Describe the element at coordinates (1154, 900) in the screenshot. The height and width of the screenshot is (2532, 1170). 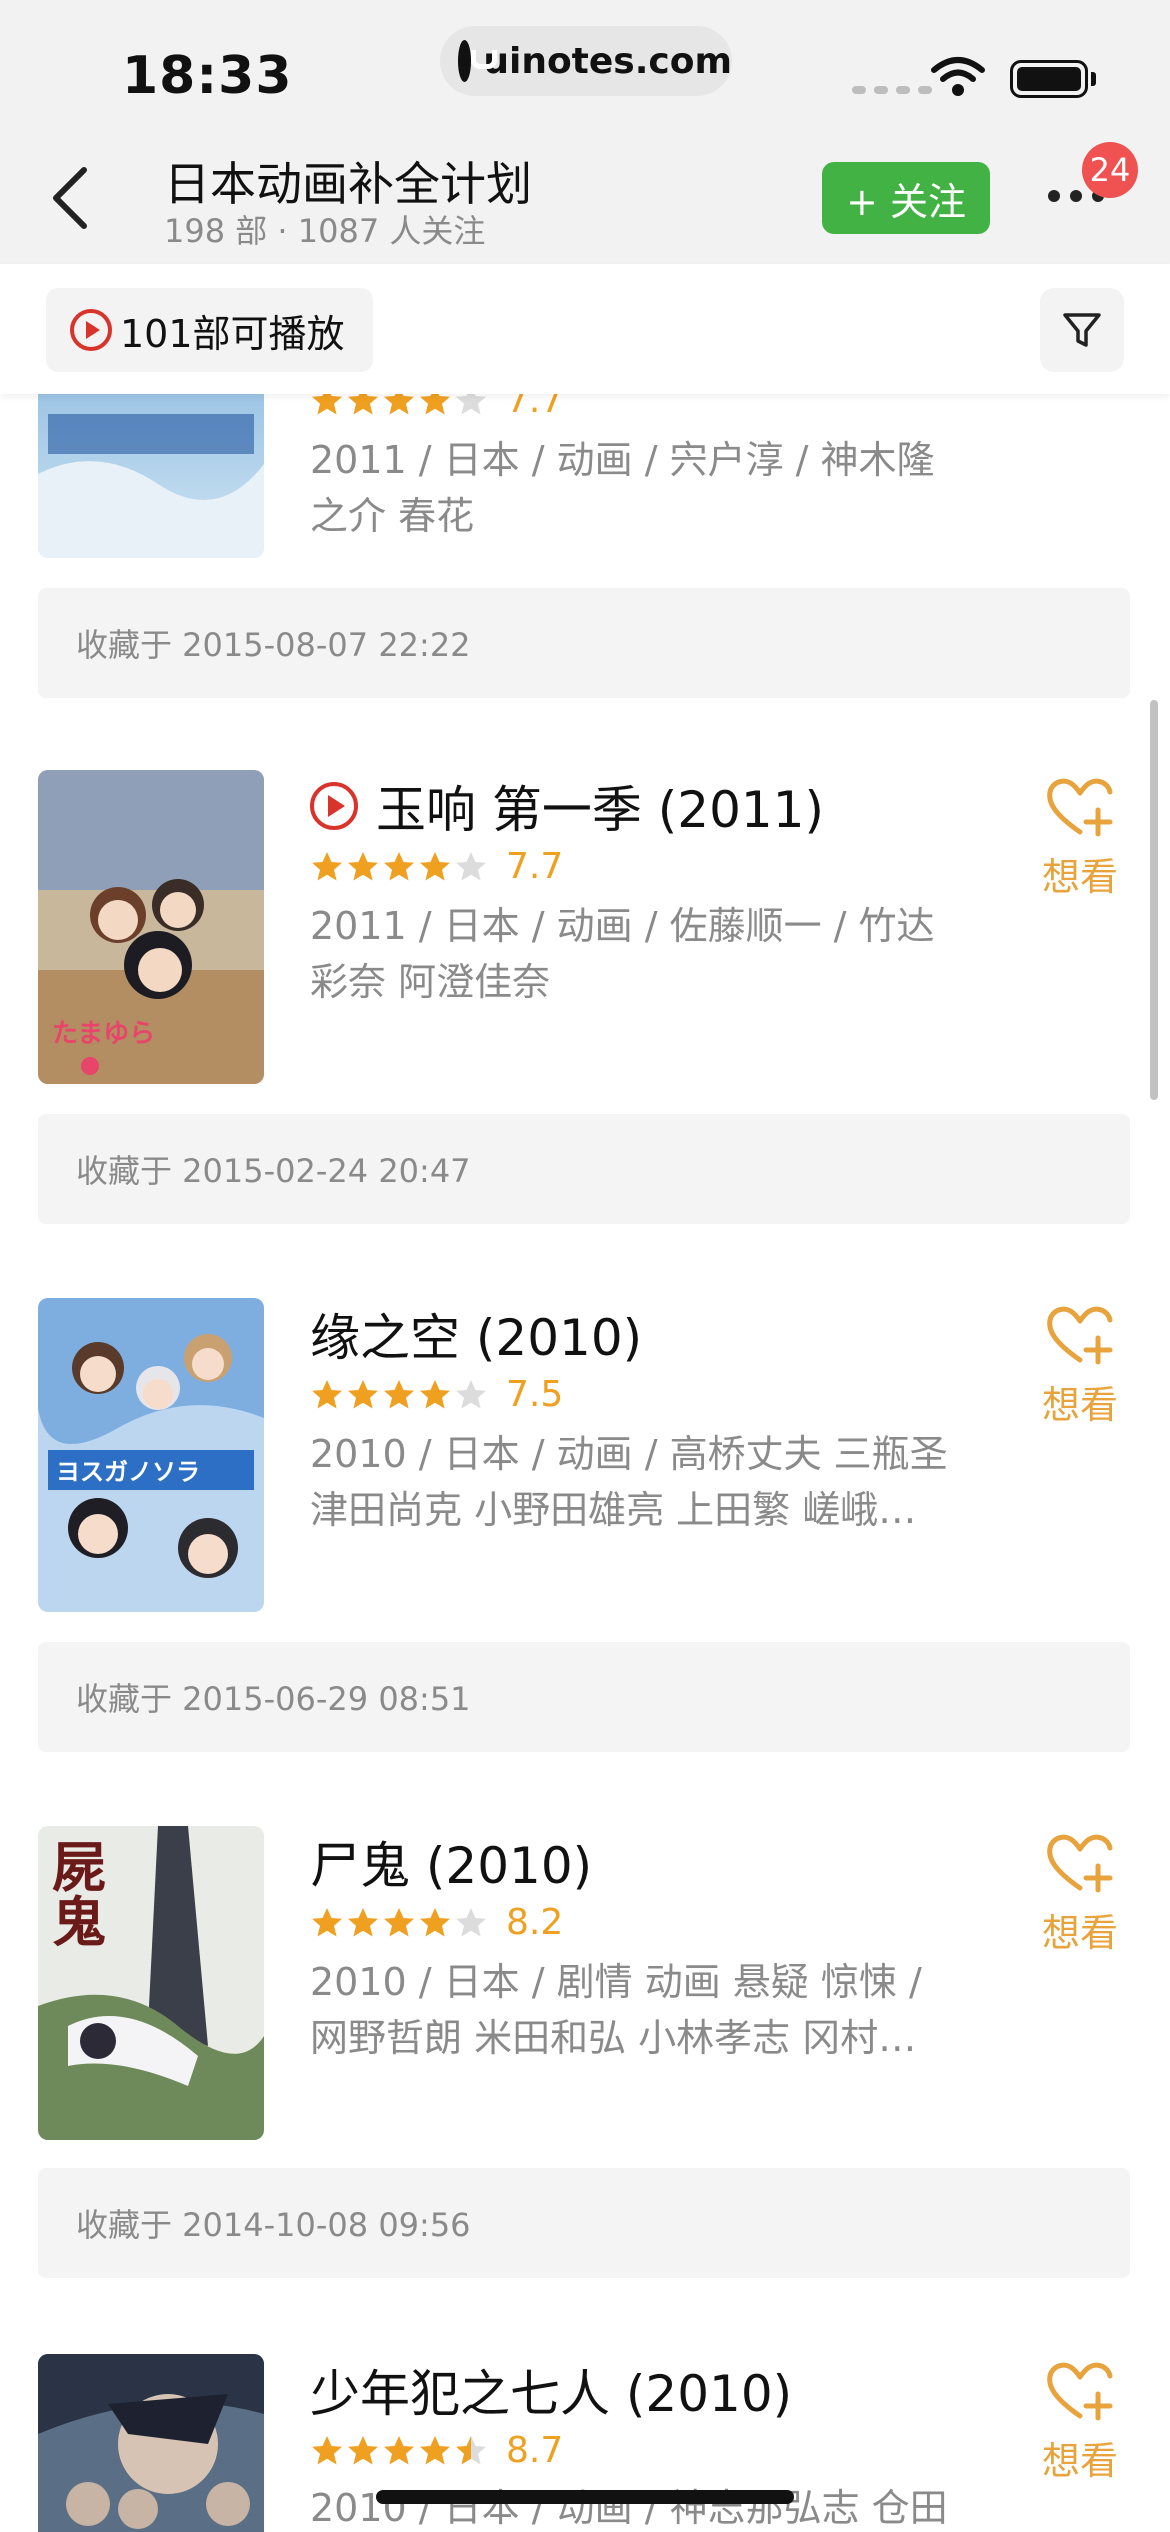
I see `scrollbar` at that location.